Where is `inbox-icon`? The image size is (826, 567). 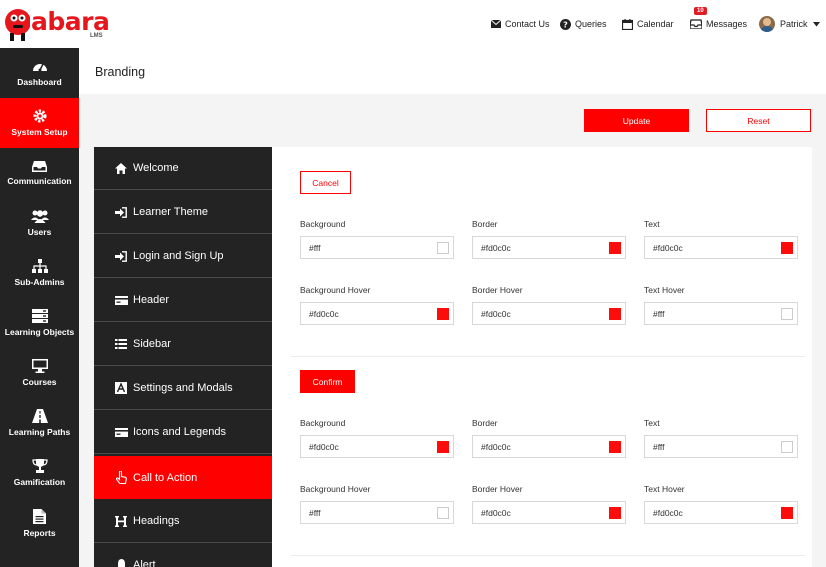
inbox-icon is located at coordinates (696, 24).